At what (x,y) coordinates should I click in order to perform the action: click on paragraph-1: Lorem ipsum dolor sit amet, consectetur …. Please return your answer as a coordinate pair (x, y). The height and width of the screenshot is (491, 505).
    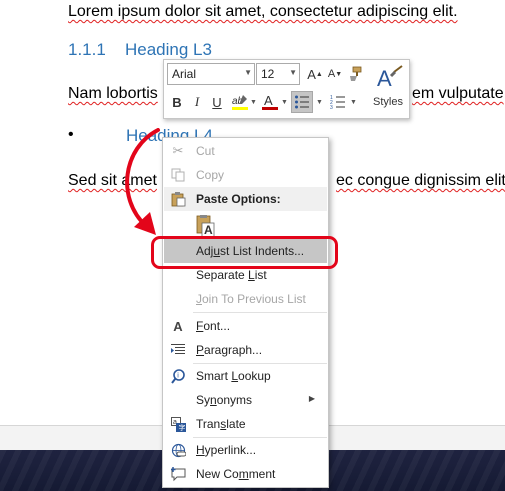
    Looking at the image, I should click on (263, 12).